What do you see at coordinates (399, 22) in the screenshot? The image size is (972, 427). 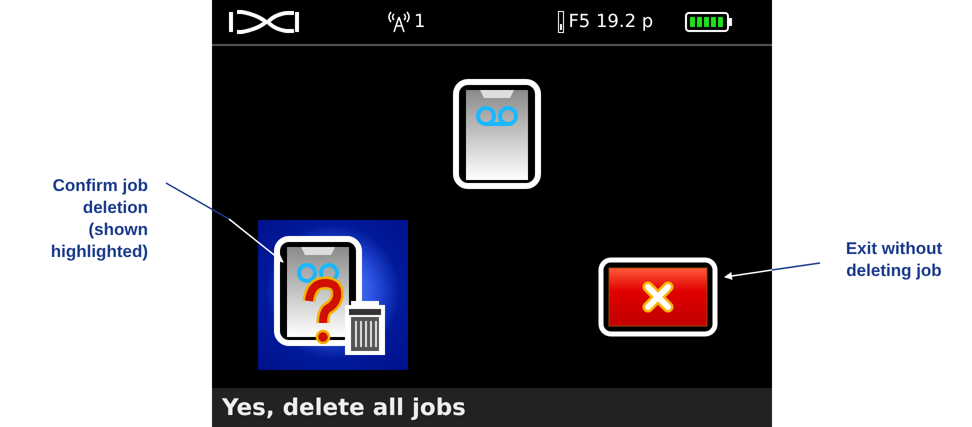 I see `antenna-icon` at bounding box center [399, 22].